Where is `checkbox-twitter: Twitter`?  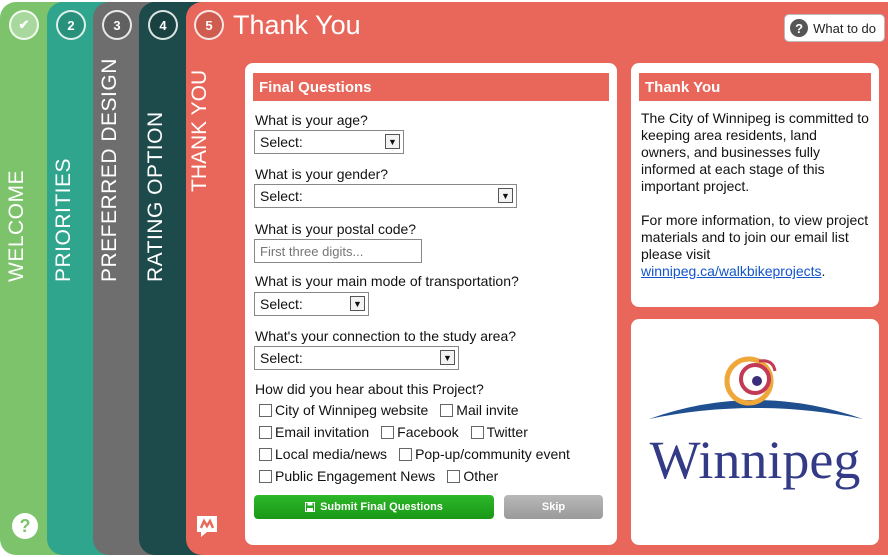
checkbox-twitter: Twitter is located at coordinates (499, 432).